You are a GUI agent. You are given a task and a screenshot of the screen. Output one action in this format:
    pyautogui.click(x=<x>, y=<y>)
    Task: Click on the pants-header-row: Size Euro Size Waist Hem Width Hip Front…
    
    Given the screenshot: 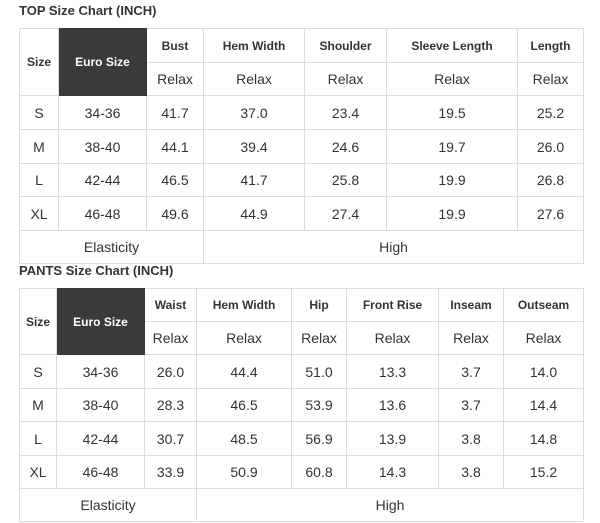 What is the action you would take?
    pyautogui.click(x=301, y=321)
    